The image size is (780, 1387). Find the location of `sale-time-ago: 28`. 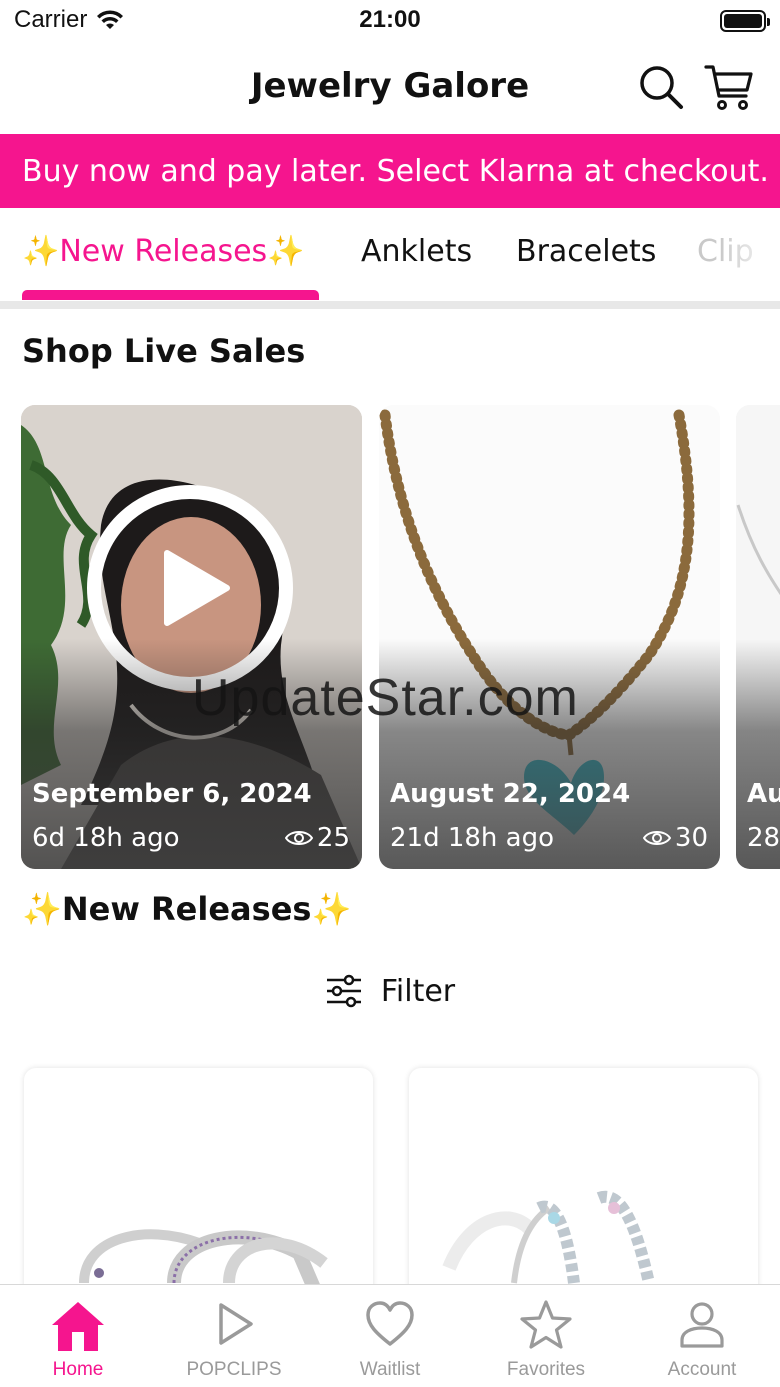

sale-time-ago: 28 is located at coordinates (763, 838).